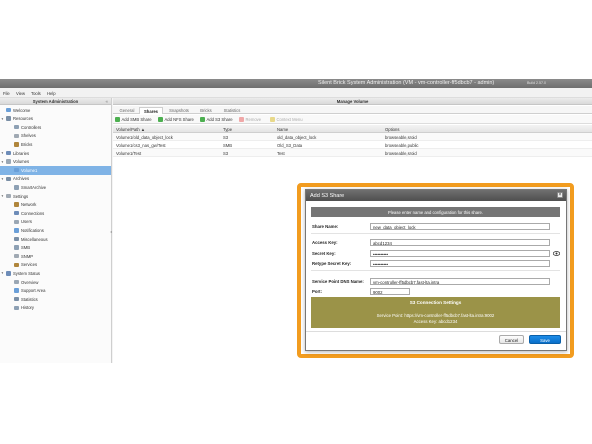  I want to click on add-nfs-share-button: Add NFS Share, so click(176, 119).